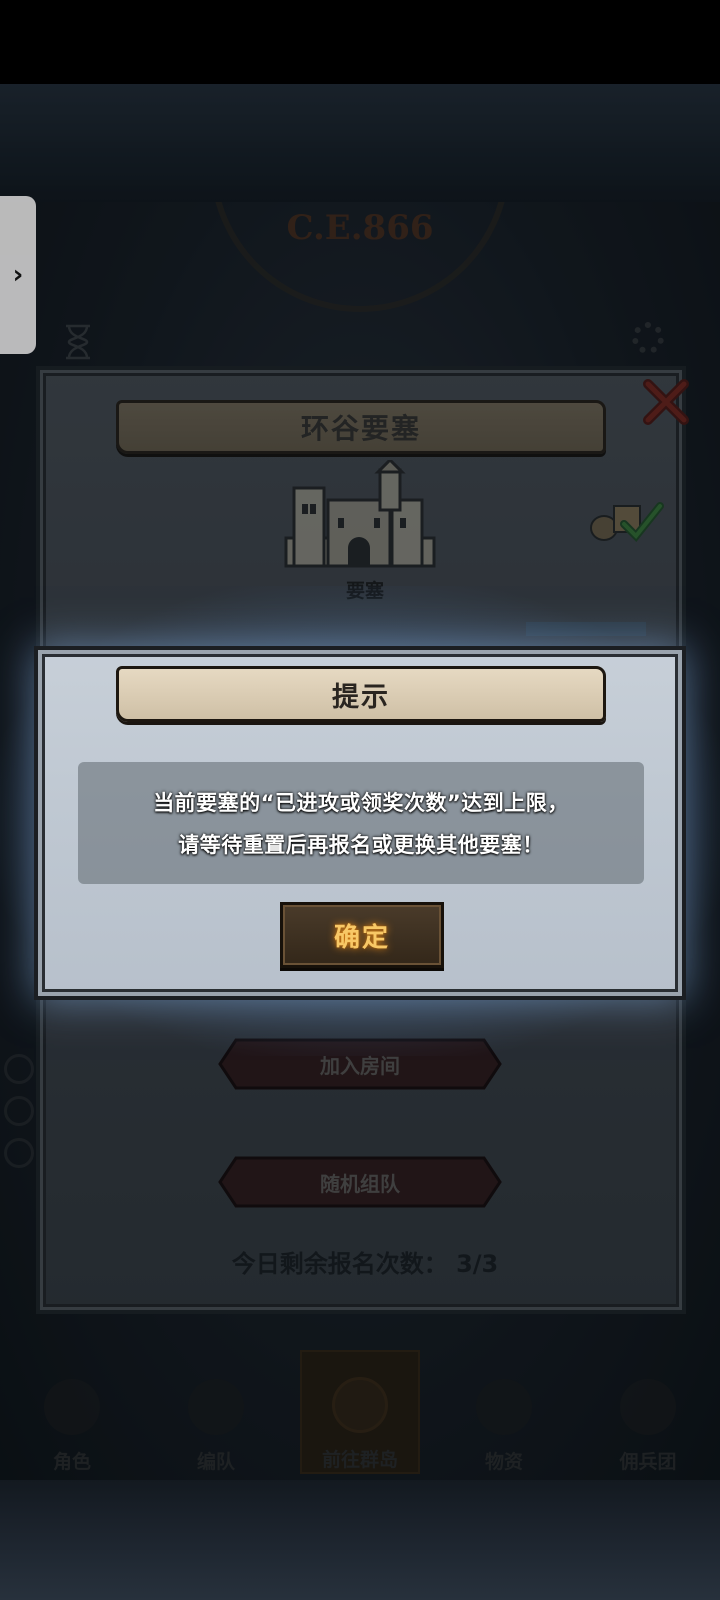 This screenshot has width=720, height=1600. What do you see at coordinates (78, 342) in the screenshot?
I see `hourglass-icon` at bounding box center [78, 342].